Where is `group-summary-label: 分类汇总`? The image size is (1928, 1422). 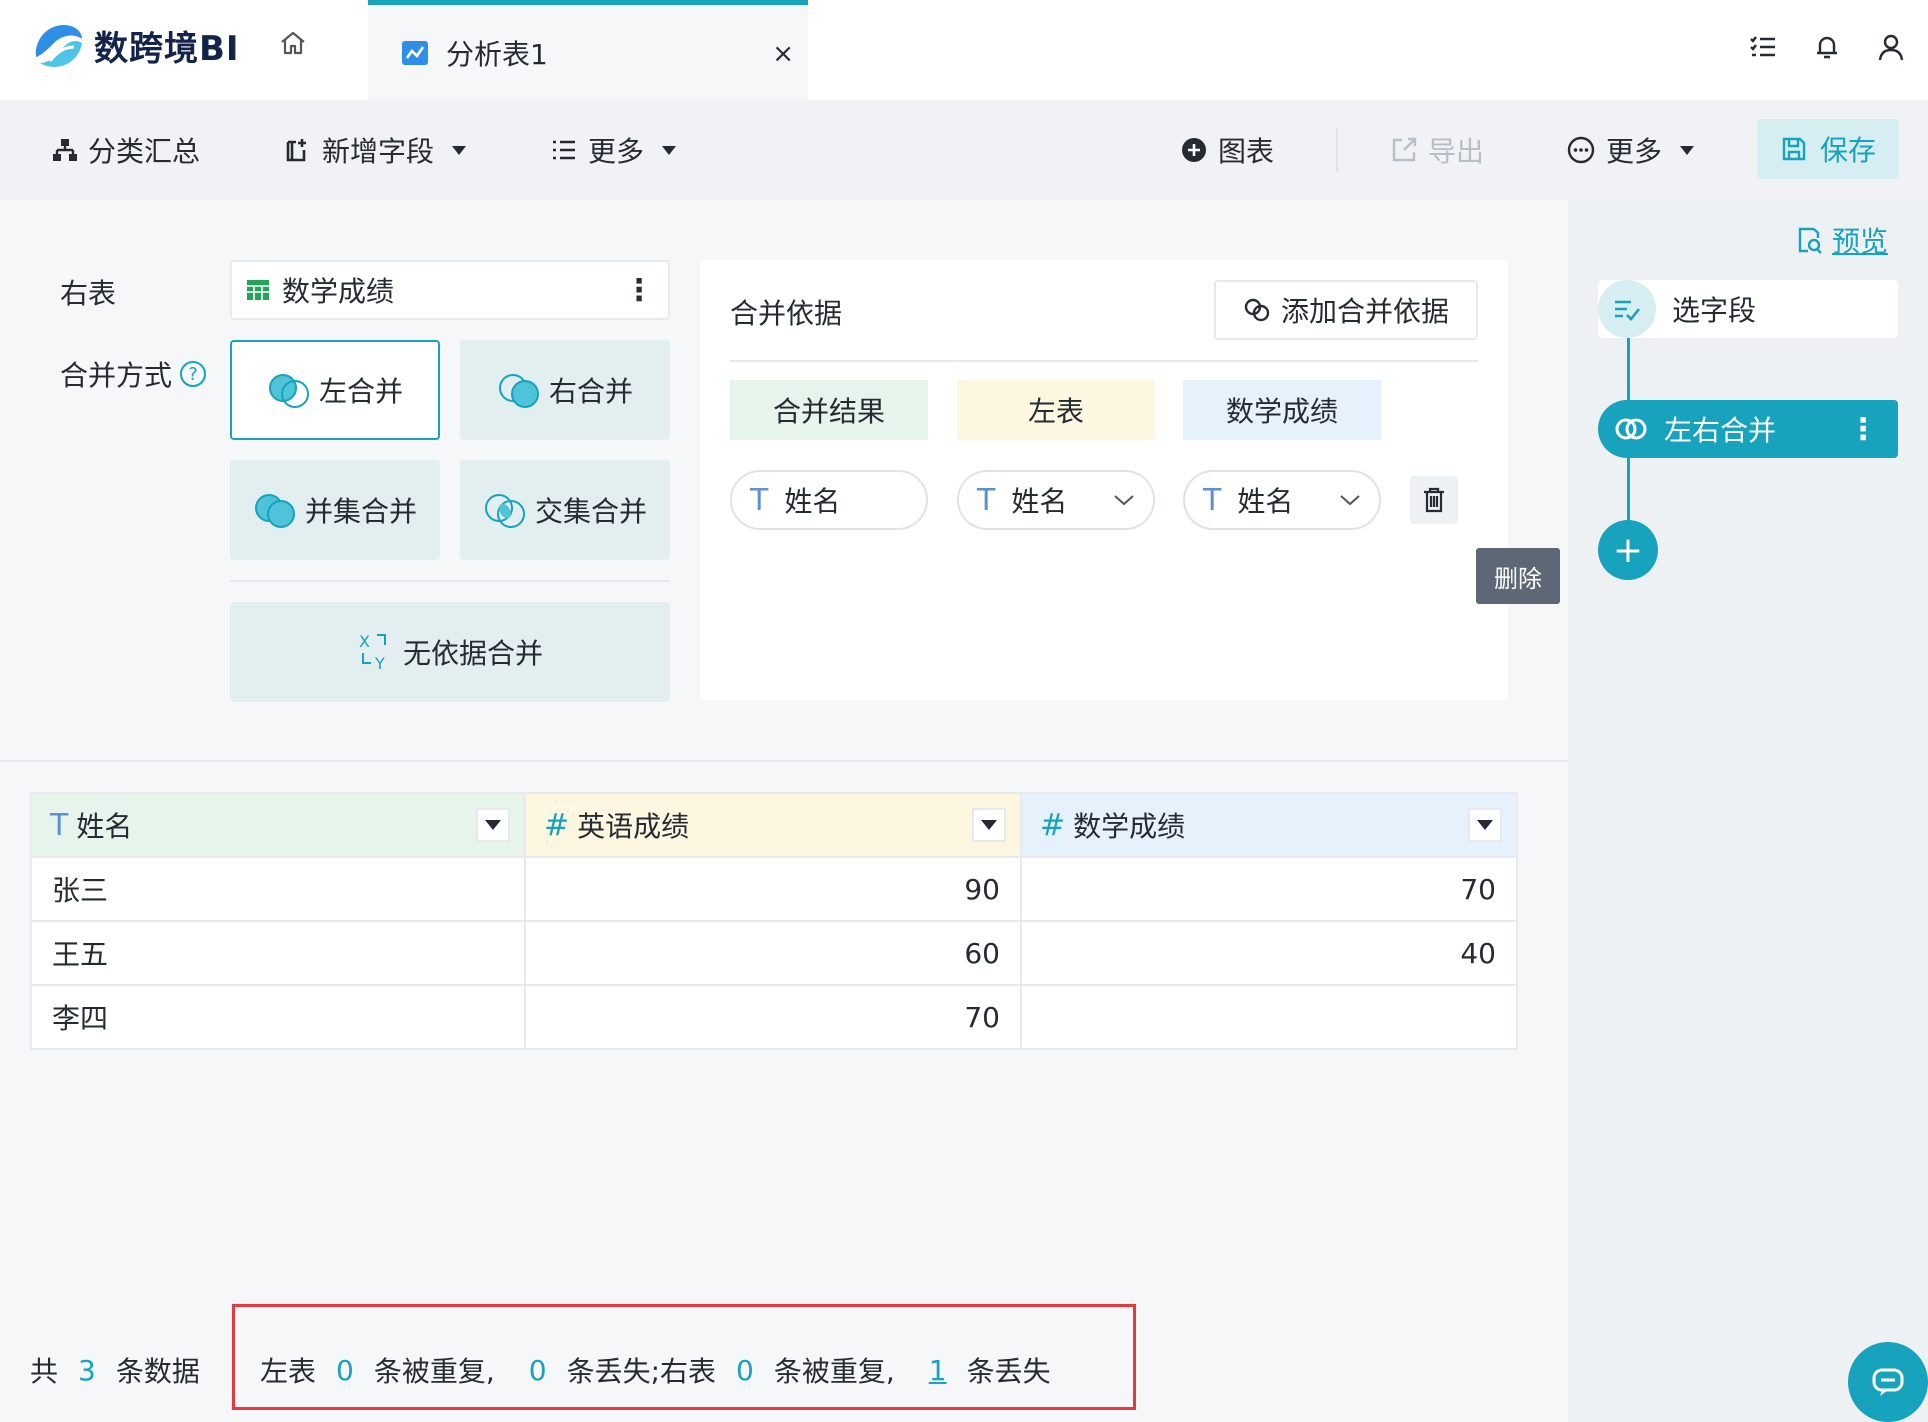 group-summary-label: 分类汇总 is located at coordinates (144, 151).